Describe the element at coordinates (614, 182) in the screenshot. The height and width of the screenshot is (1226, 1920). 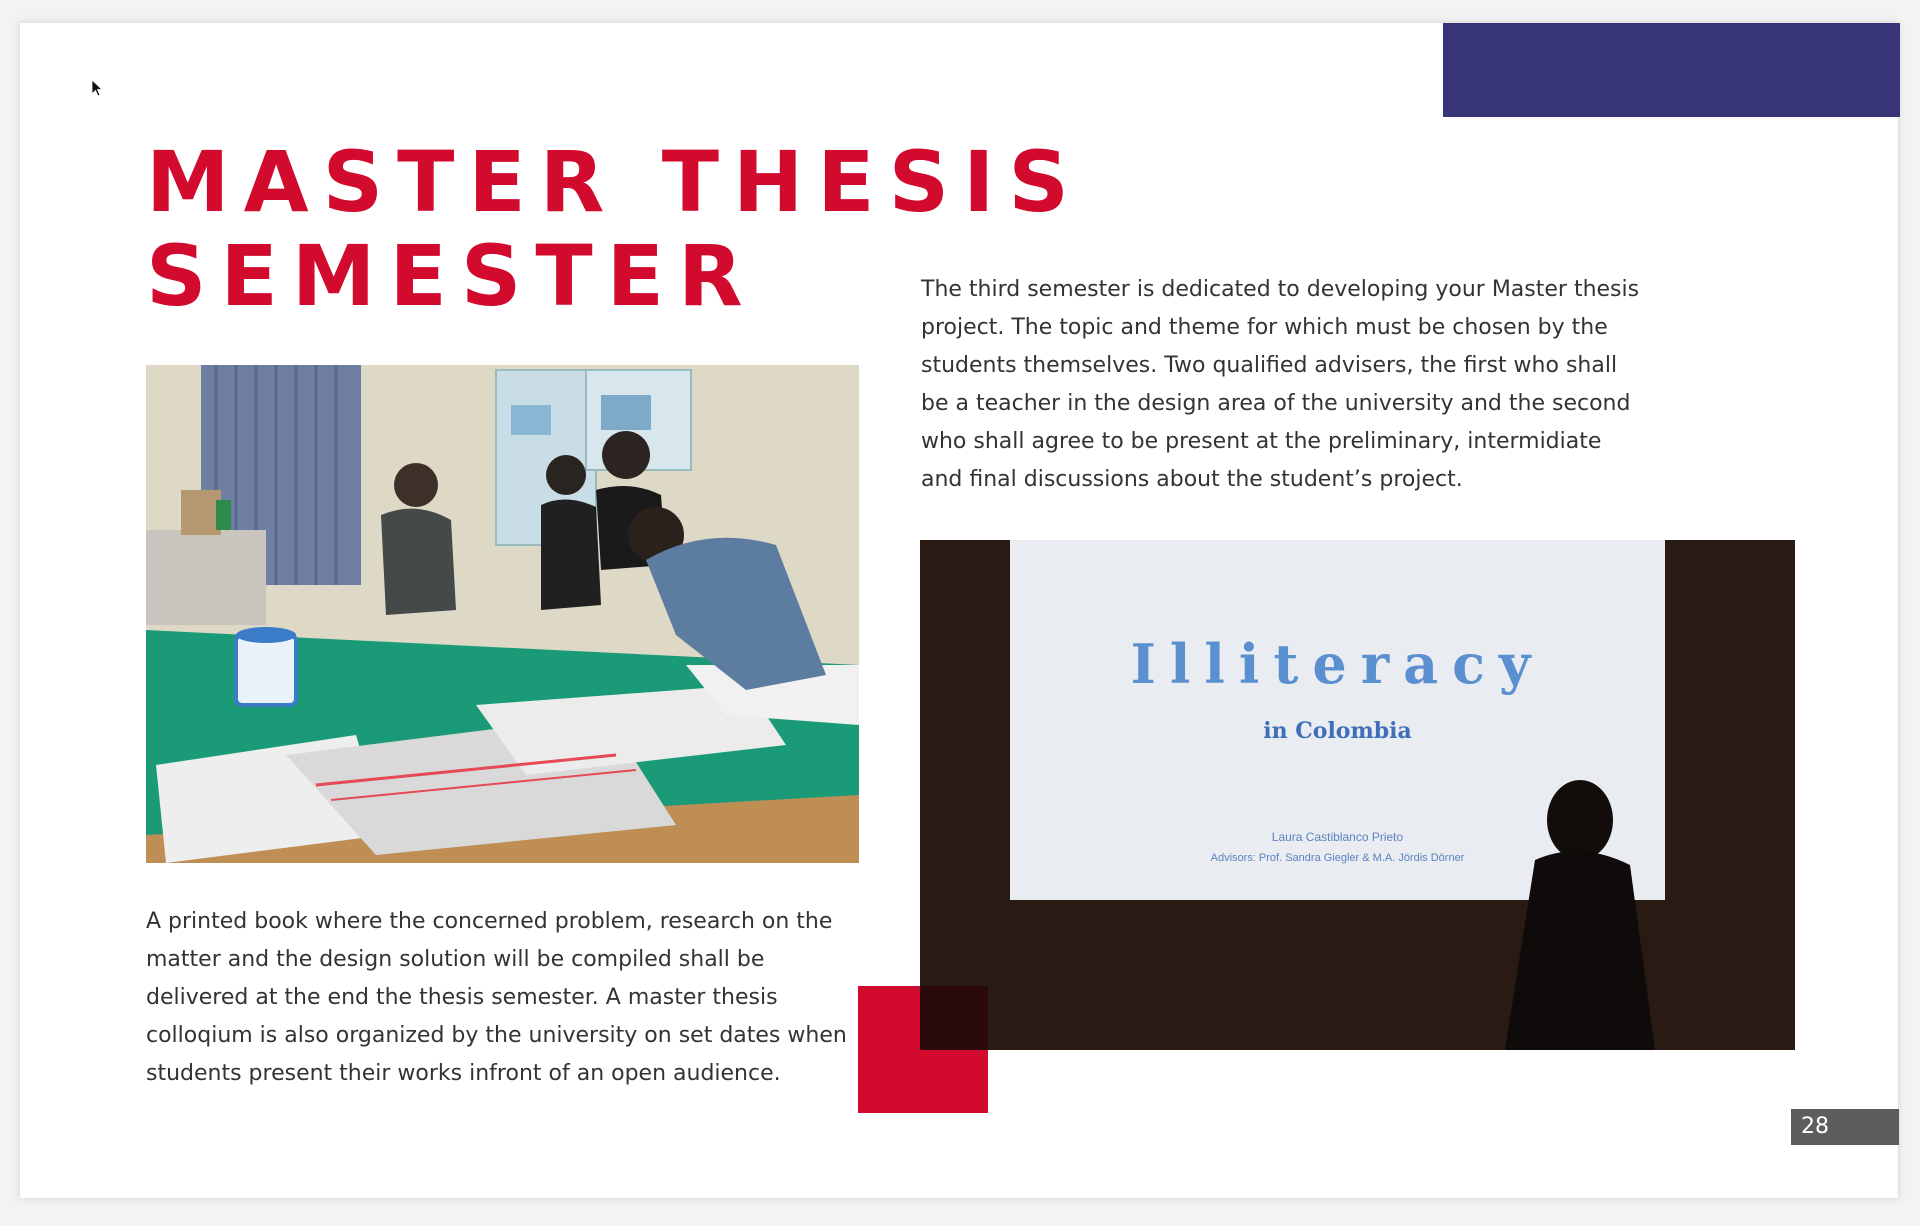
I see `title-line-1: MASTER THESIS` at that location.